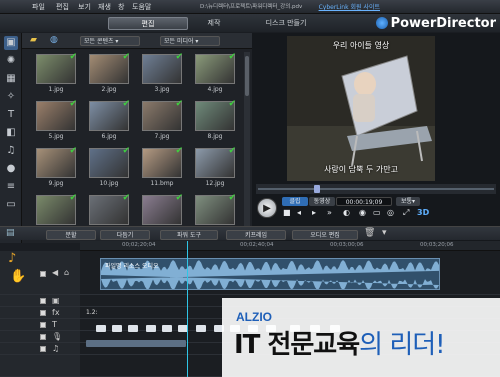 The width and height of the screenshot is (500, 377). I want to click on timeline-view-icon: ▤, so click(10, 233).